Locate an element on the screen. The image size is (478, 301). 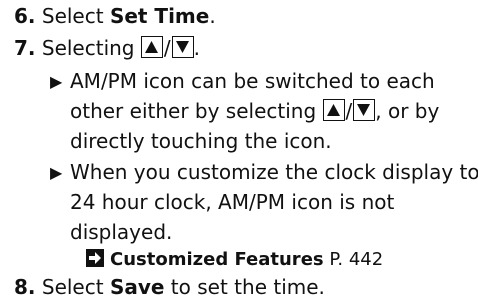
note-2-text-3: displayed. is located at coordinates (121, 232).